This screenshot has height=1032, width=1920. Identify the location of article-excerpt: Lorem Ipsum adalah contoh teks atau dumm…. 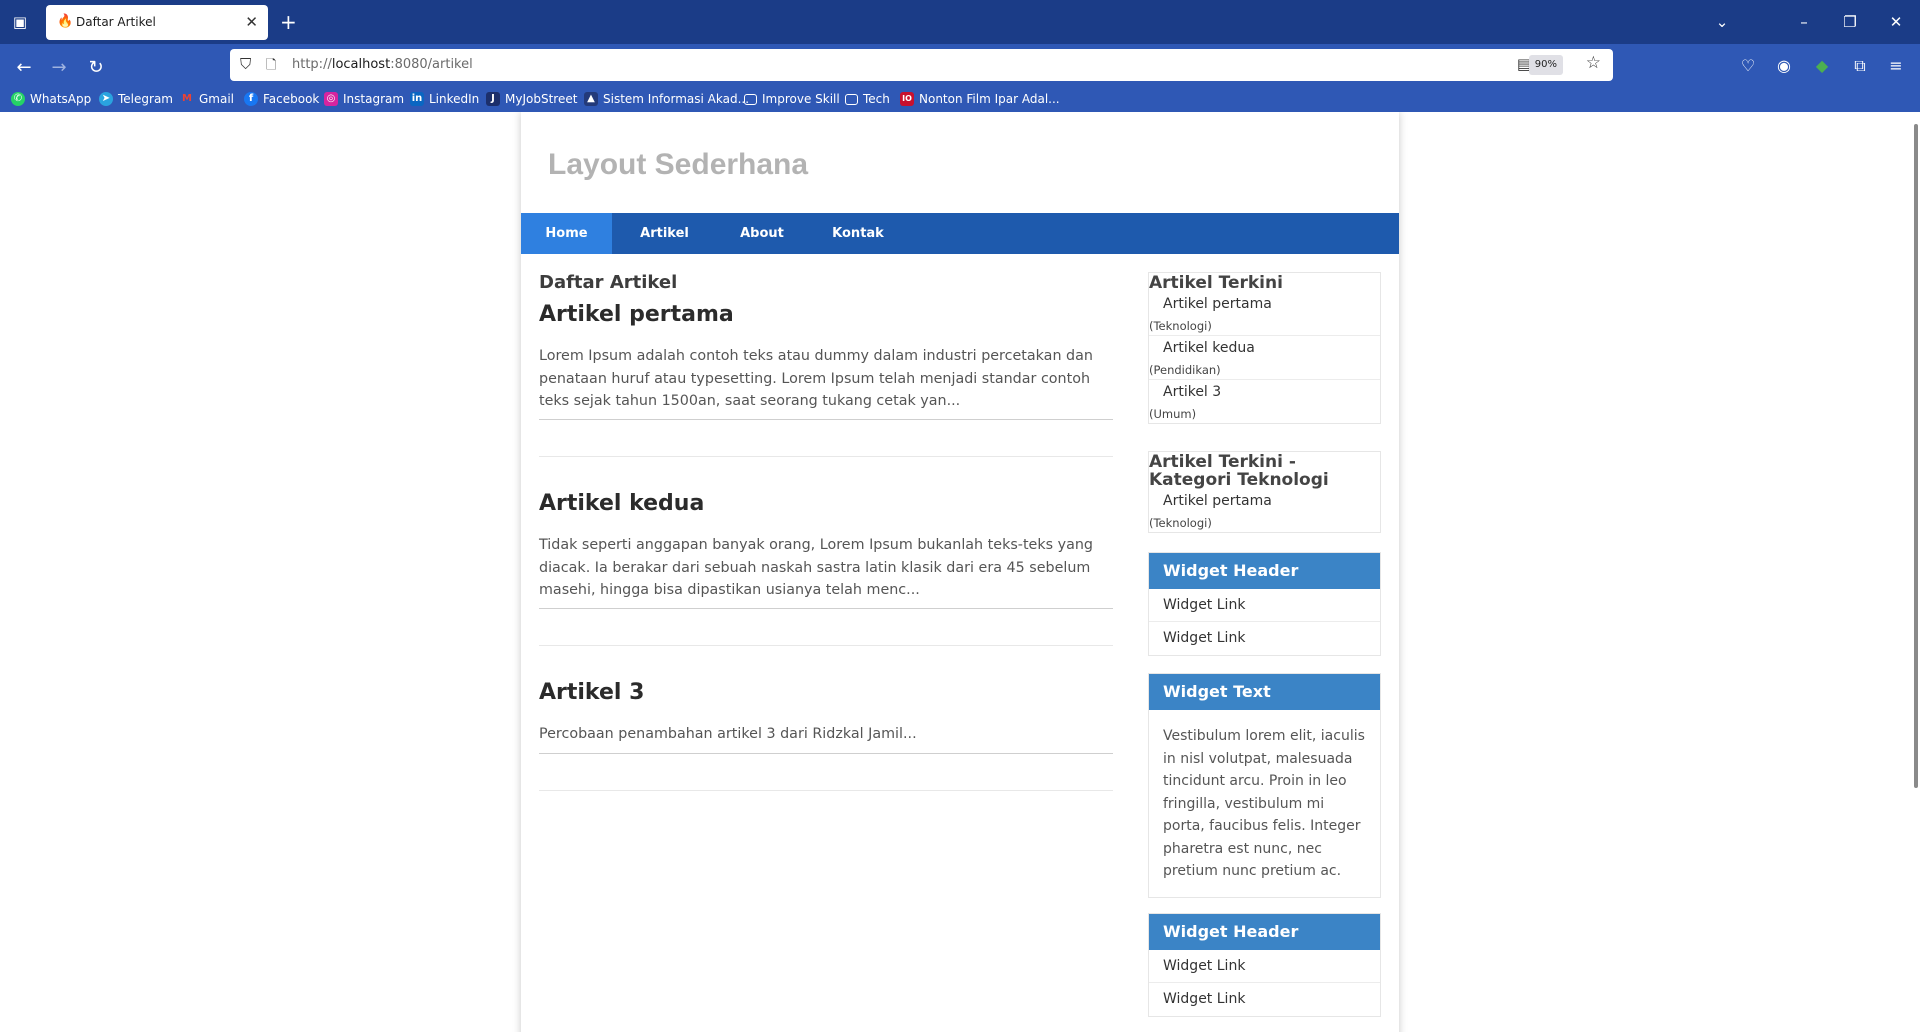
(816, 378).